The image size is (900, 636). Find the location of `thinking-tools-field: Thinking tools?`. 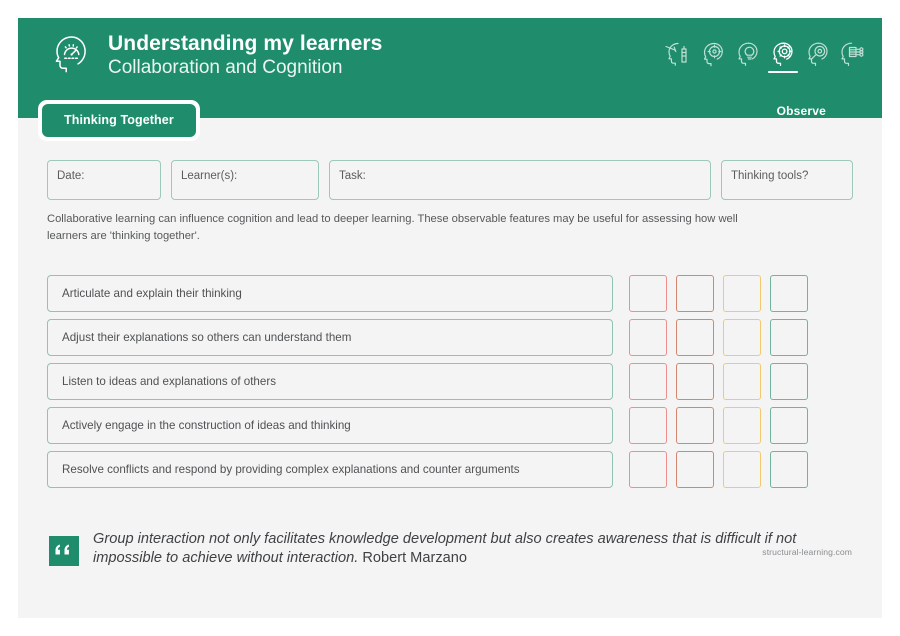

thinking-tools-field: Thinking tools? is located at coordinates (787, 180).